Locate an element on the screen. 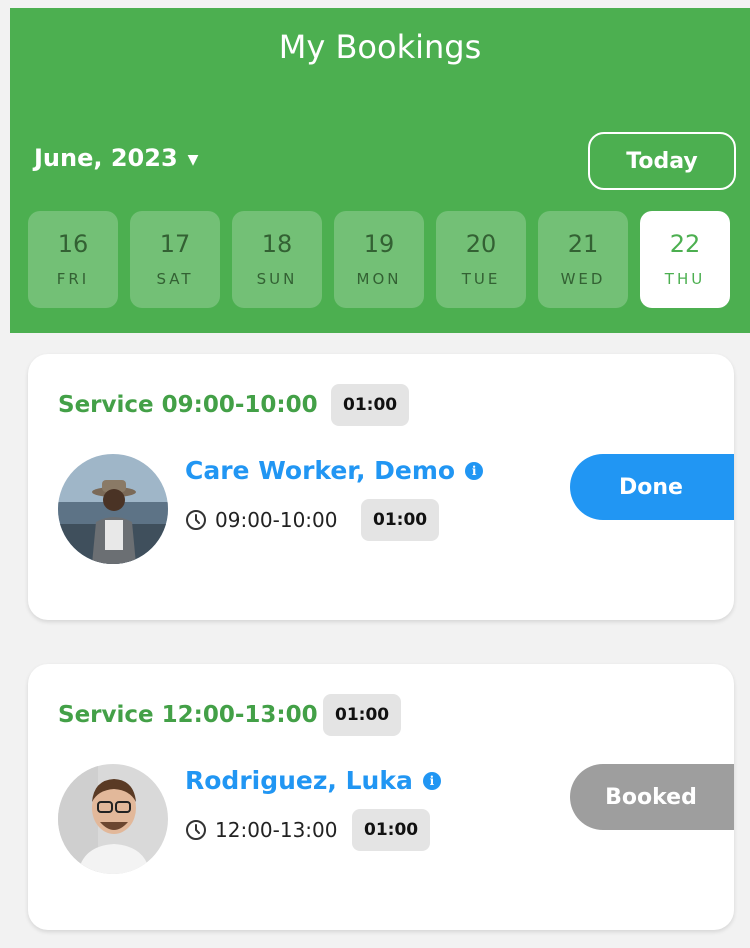  day-number: 16 is located at coordinates (73, 243).